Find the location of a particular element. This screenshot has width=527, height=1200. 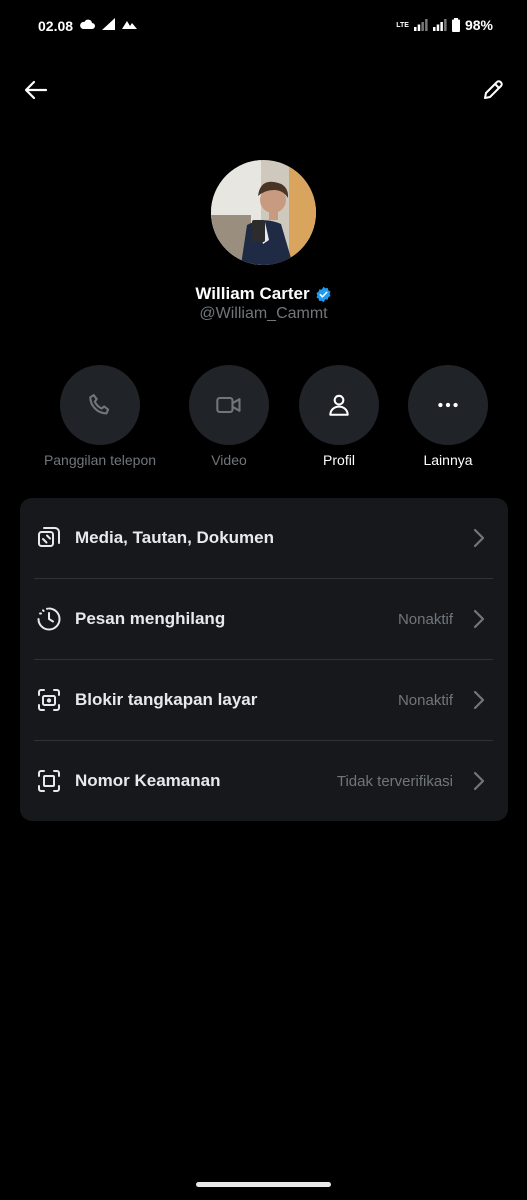

network-type: LTE is located at coordinates (402, 25).